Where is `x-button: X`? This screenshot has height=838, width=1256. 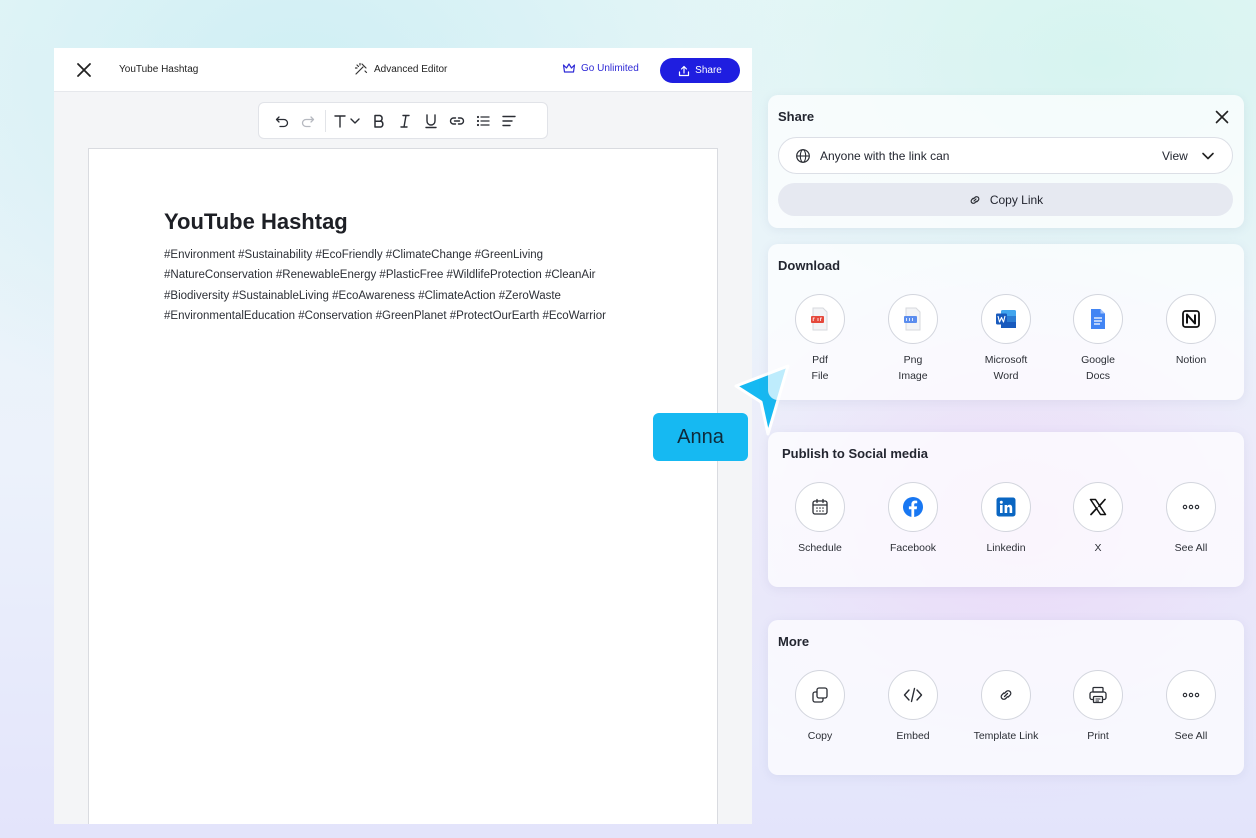 x-button: X is located at coordinates (1098, 519).